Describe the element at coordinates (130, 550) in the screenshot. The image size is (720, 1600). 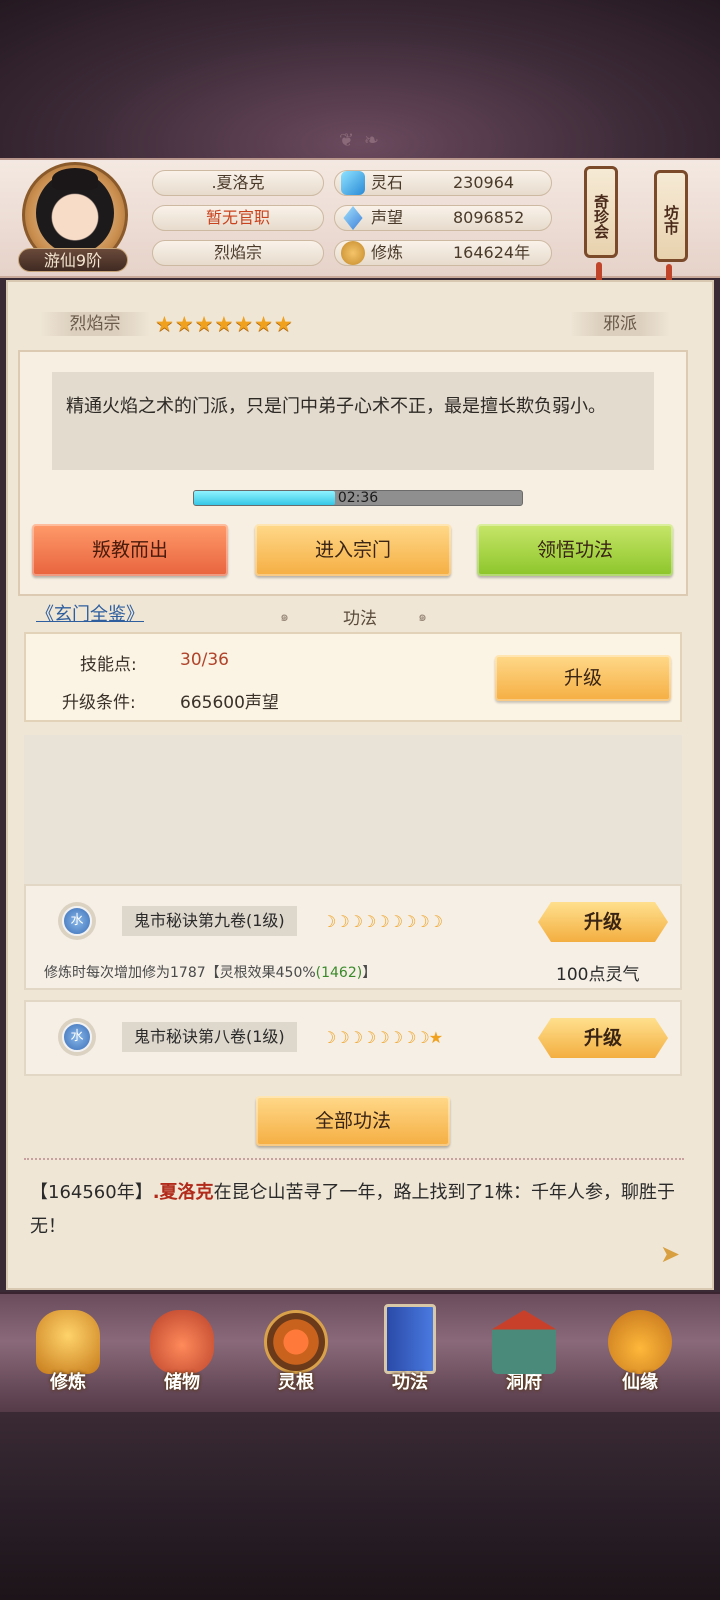
I see `leave-sect-button: 叛教而出` at that location.